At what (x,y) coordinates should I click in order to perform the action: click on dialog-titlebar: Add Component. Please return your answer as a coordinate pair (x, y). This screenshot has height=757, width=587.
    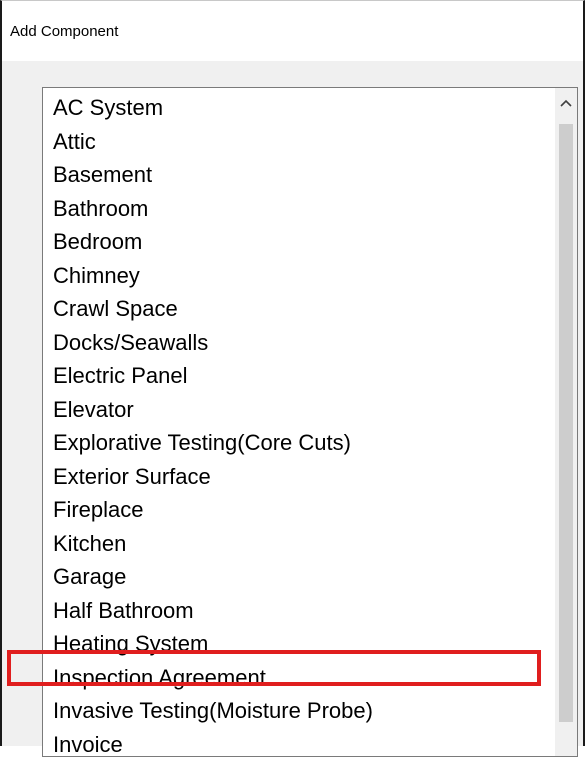
    Looking at the image, I should click on (292, 31).